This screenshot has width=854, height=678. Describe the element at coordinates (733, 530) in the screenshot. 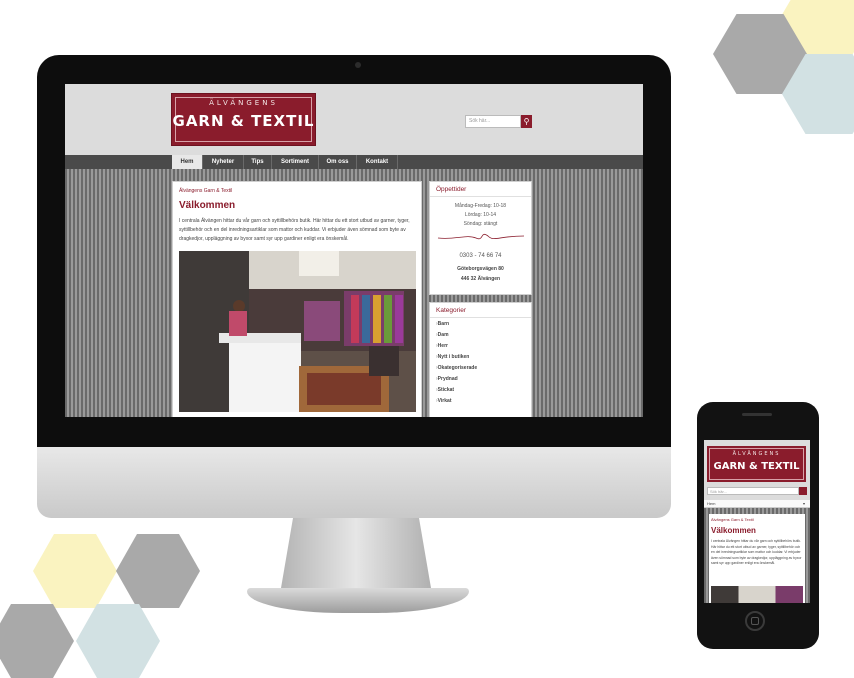

I see `mobile-page-title: Välkommen` at that location.